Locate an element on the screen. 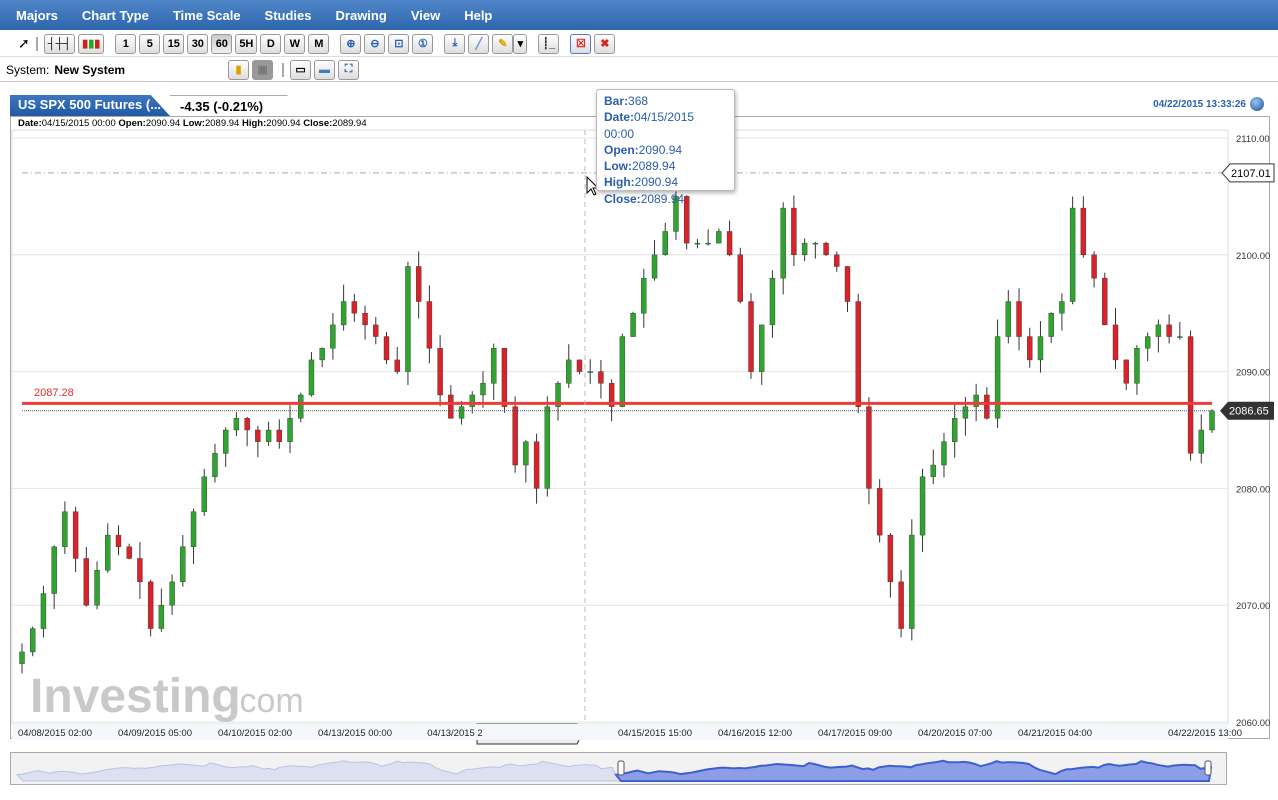  zoom-reset-icon: ① is located at coordinates (423, 43).